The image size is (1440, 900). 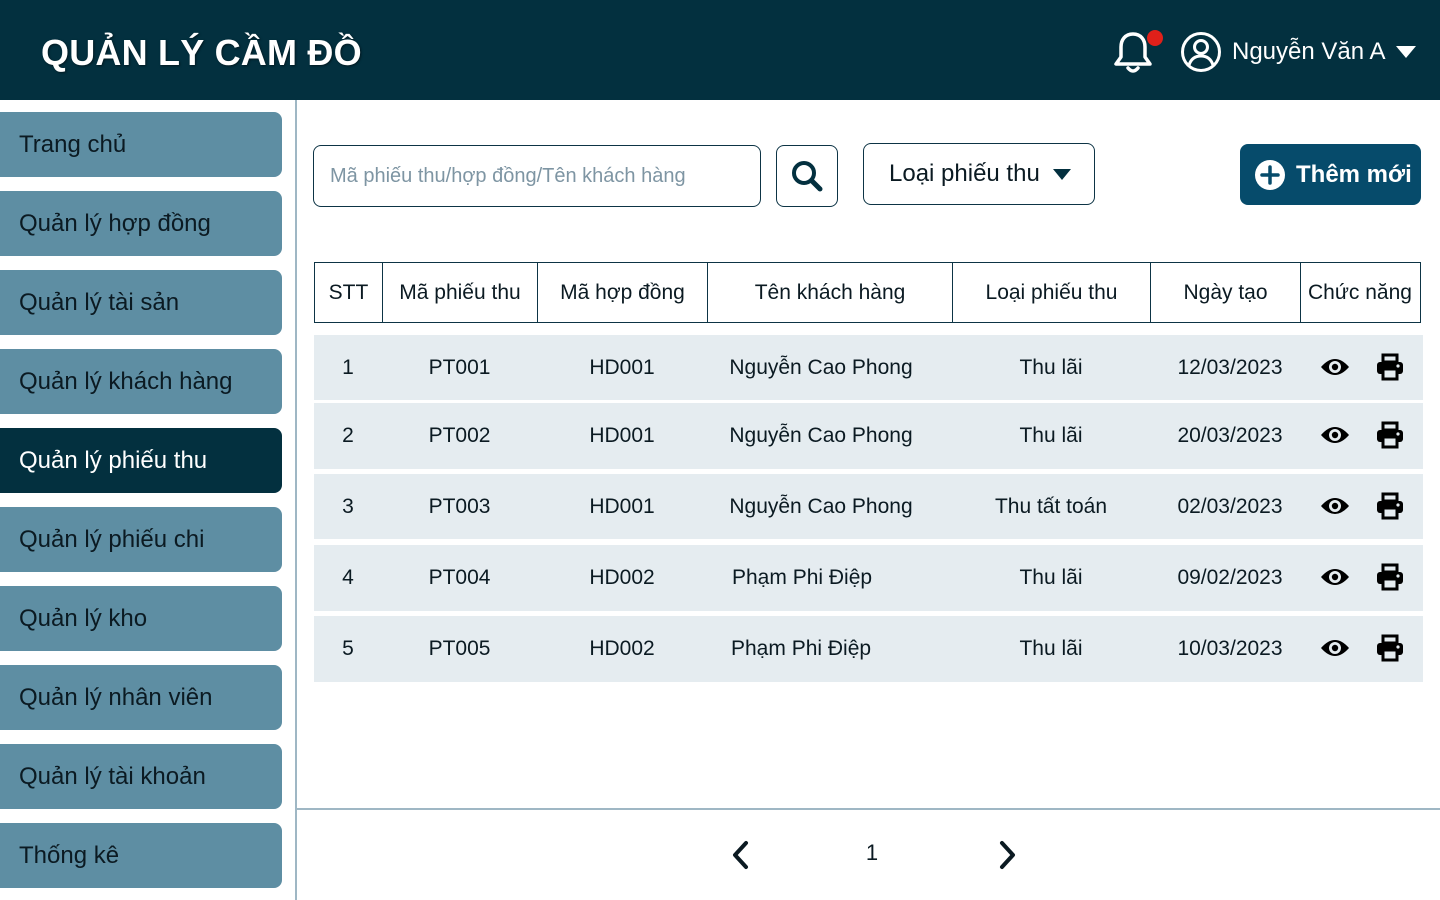 I want to click on sidebar-item-assets: Quản lý tài sản, so click(x=141, y=302).